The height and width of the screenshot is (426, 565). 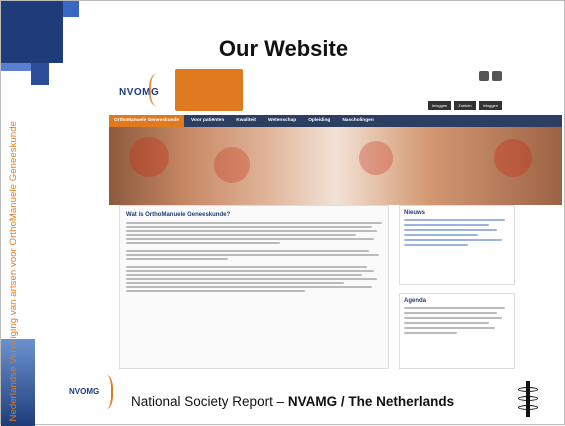 I want to click on agenda-heading: Agenda, so click(x=415, y=301).